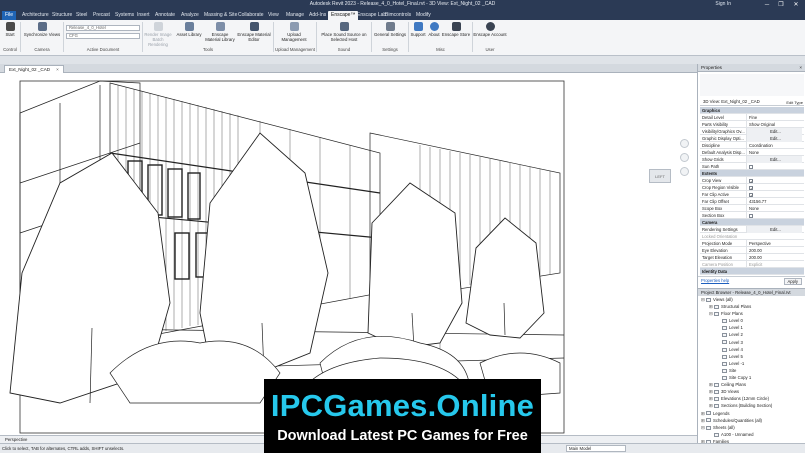 Image resolution: width=805 pixels, height=453 pixels. Describe the element at coordinates (62, 15) in the screenshot. I see `tab-structure: Structure` at that location.